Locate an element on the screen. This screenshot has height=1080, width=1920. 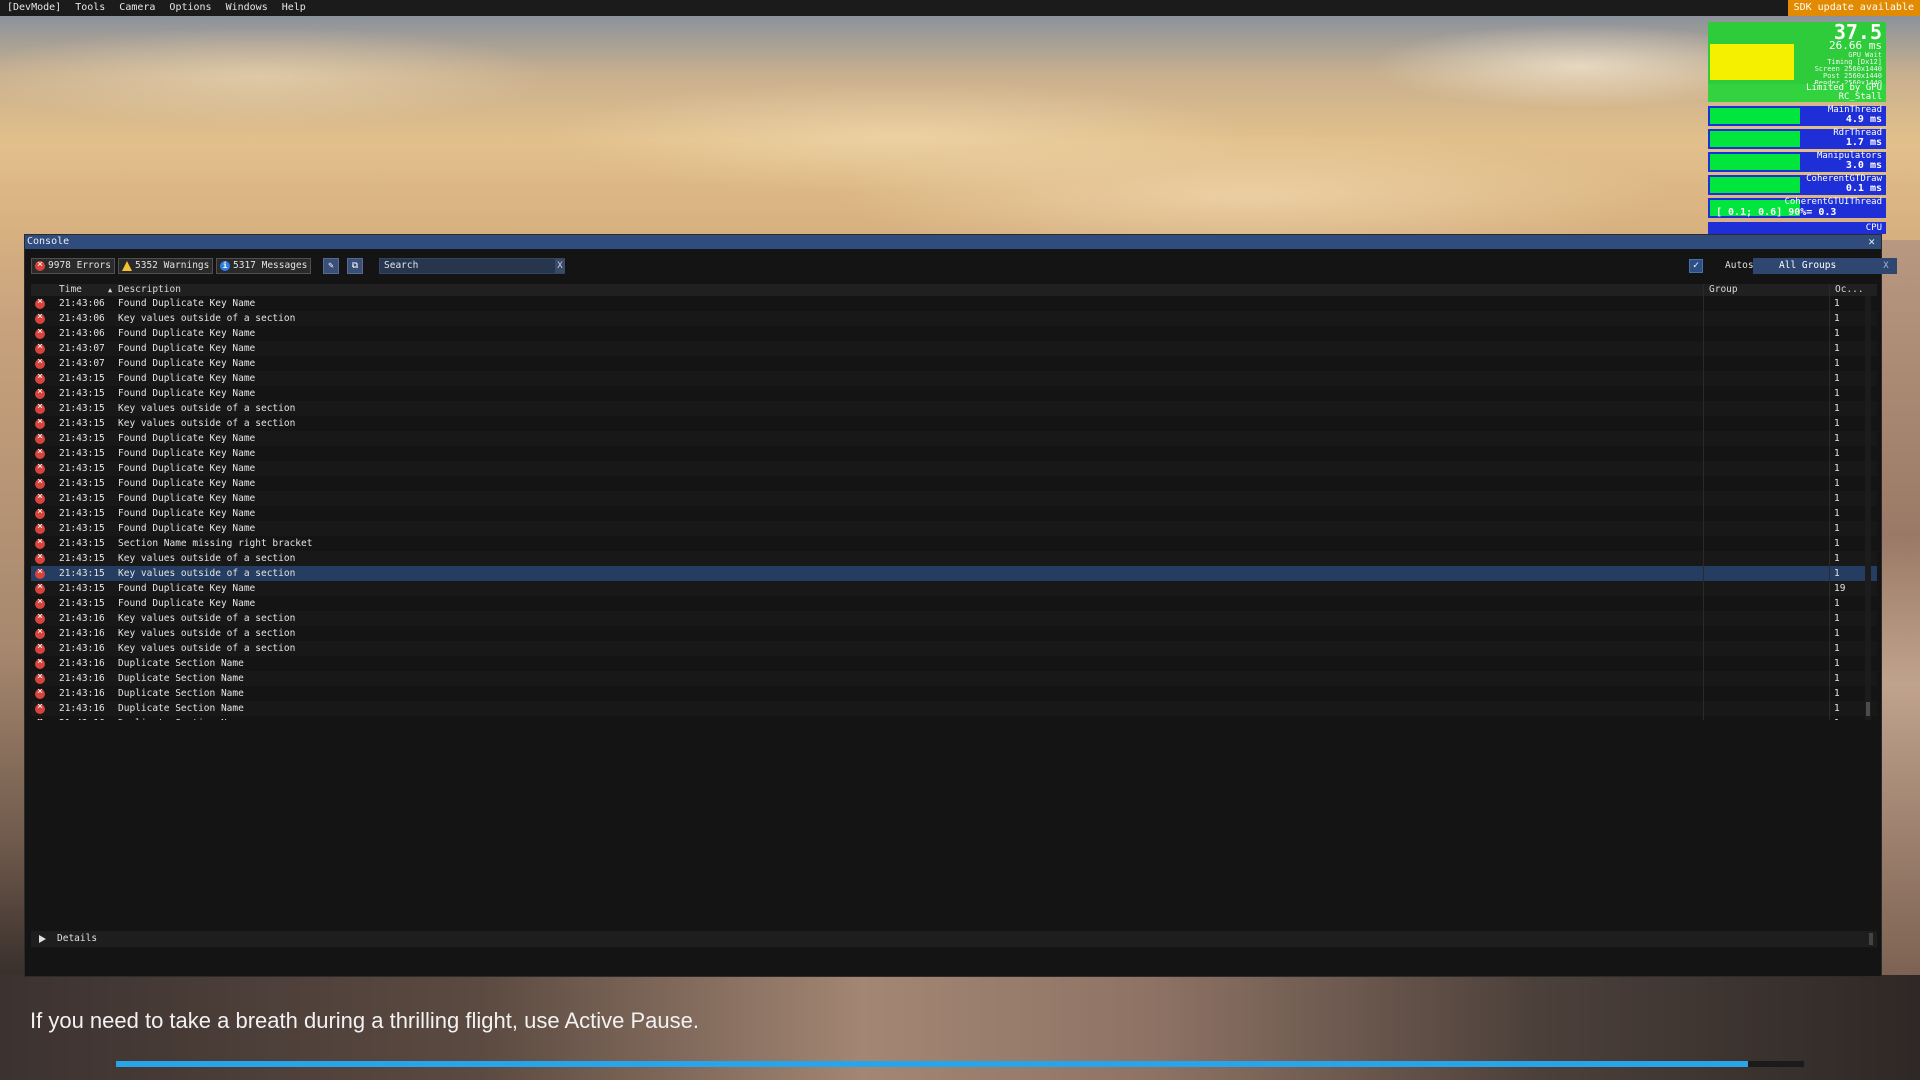
column-time: Time is located at coordinates (70, 290).